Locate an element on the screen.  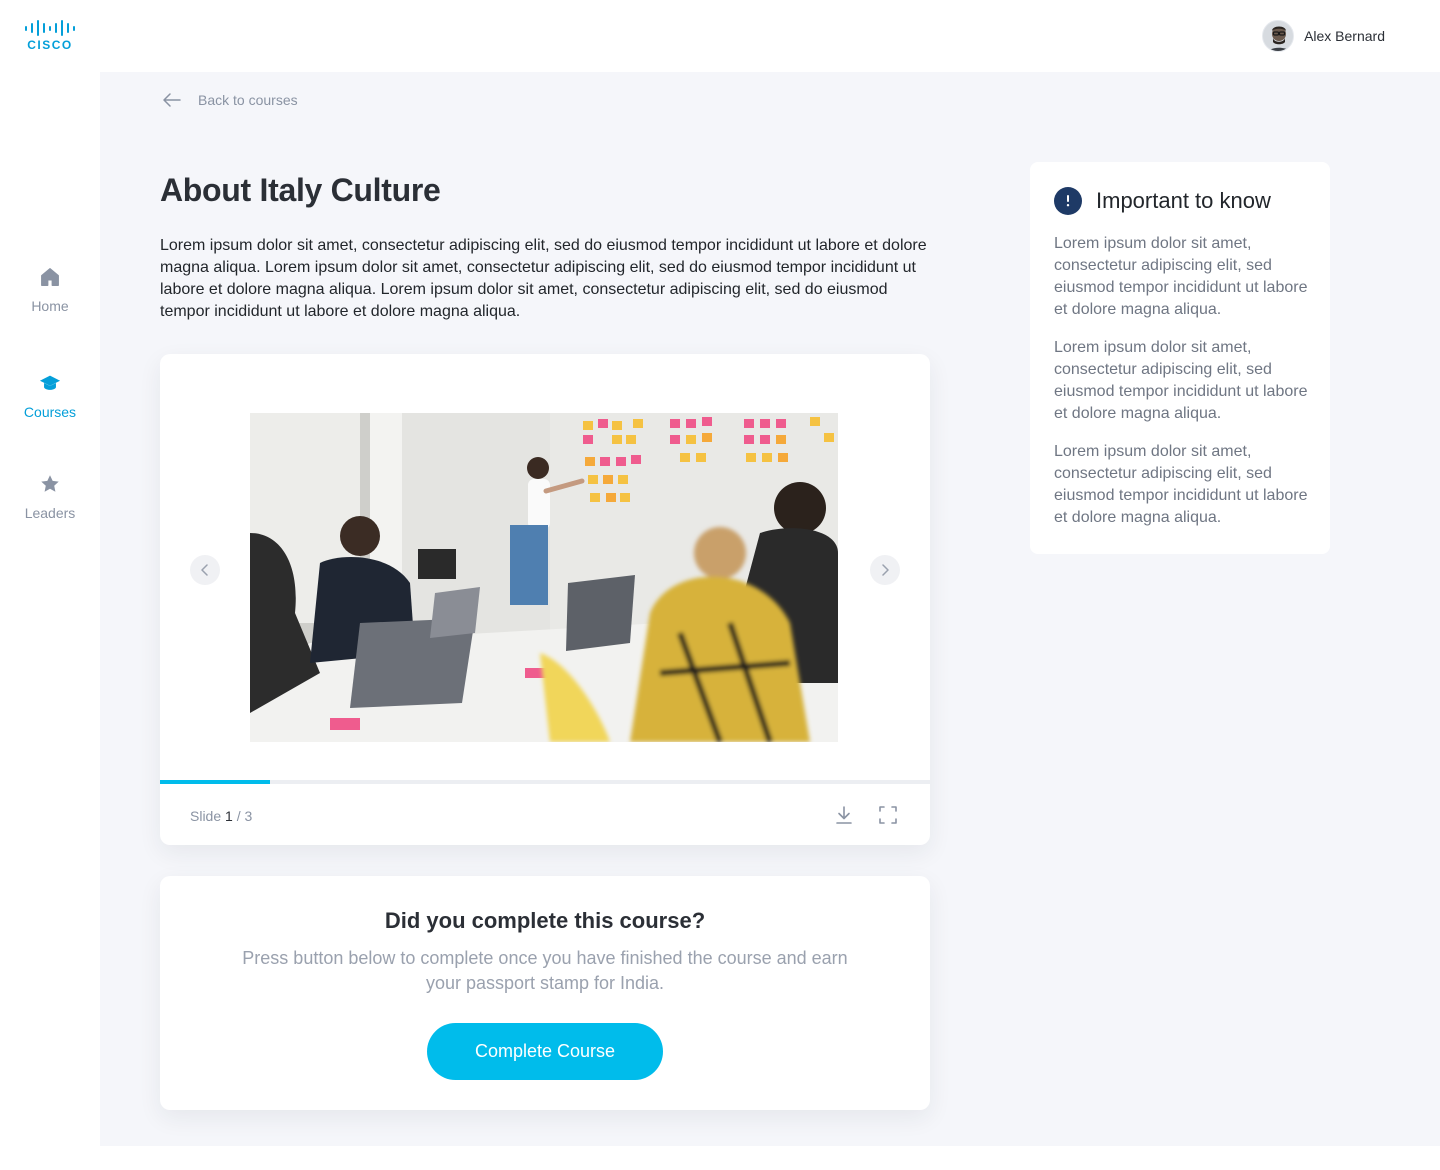
next-slide-button is located at coordinates (885, 570).